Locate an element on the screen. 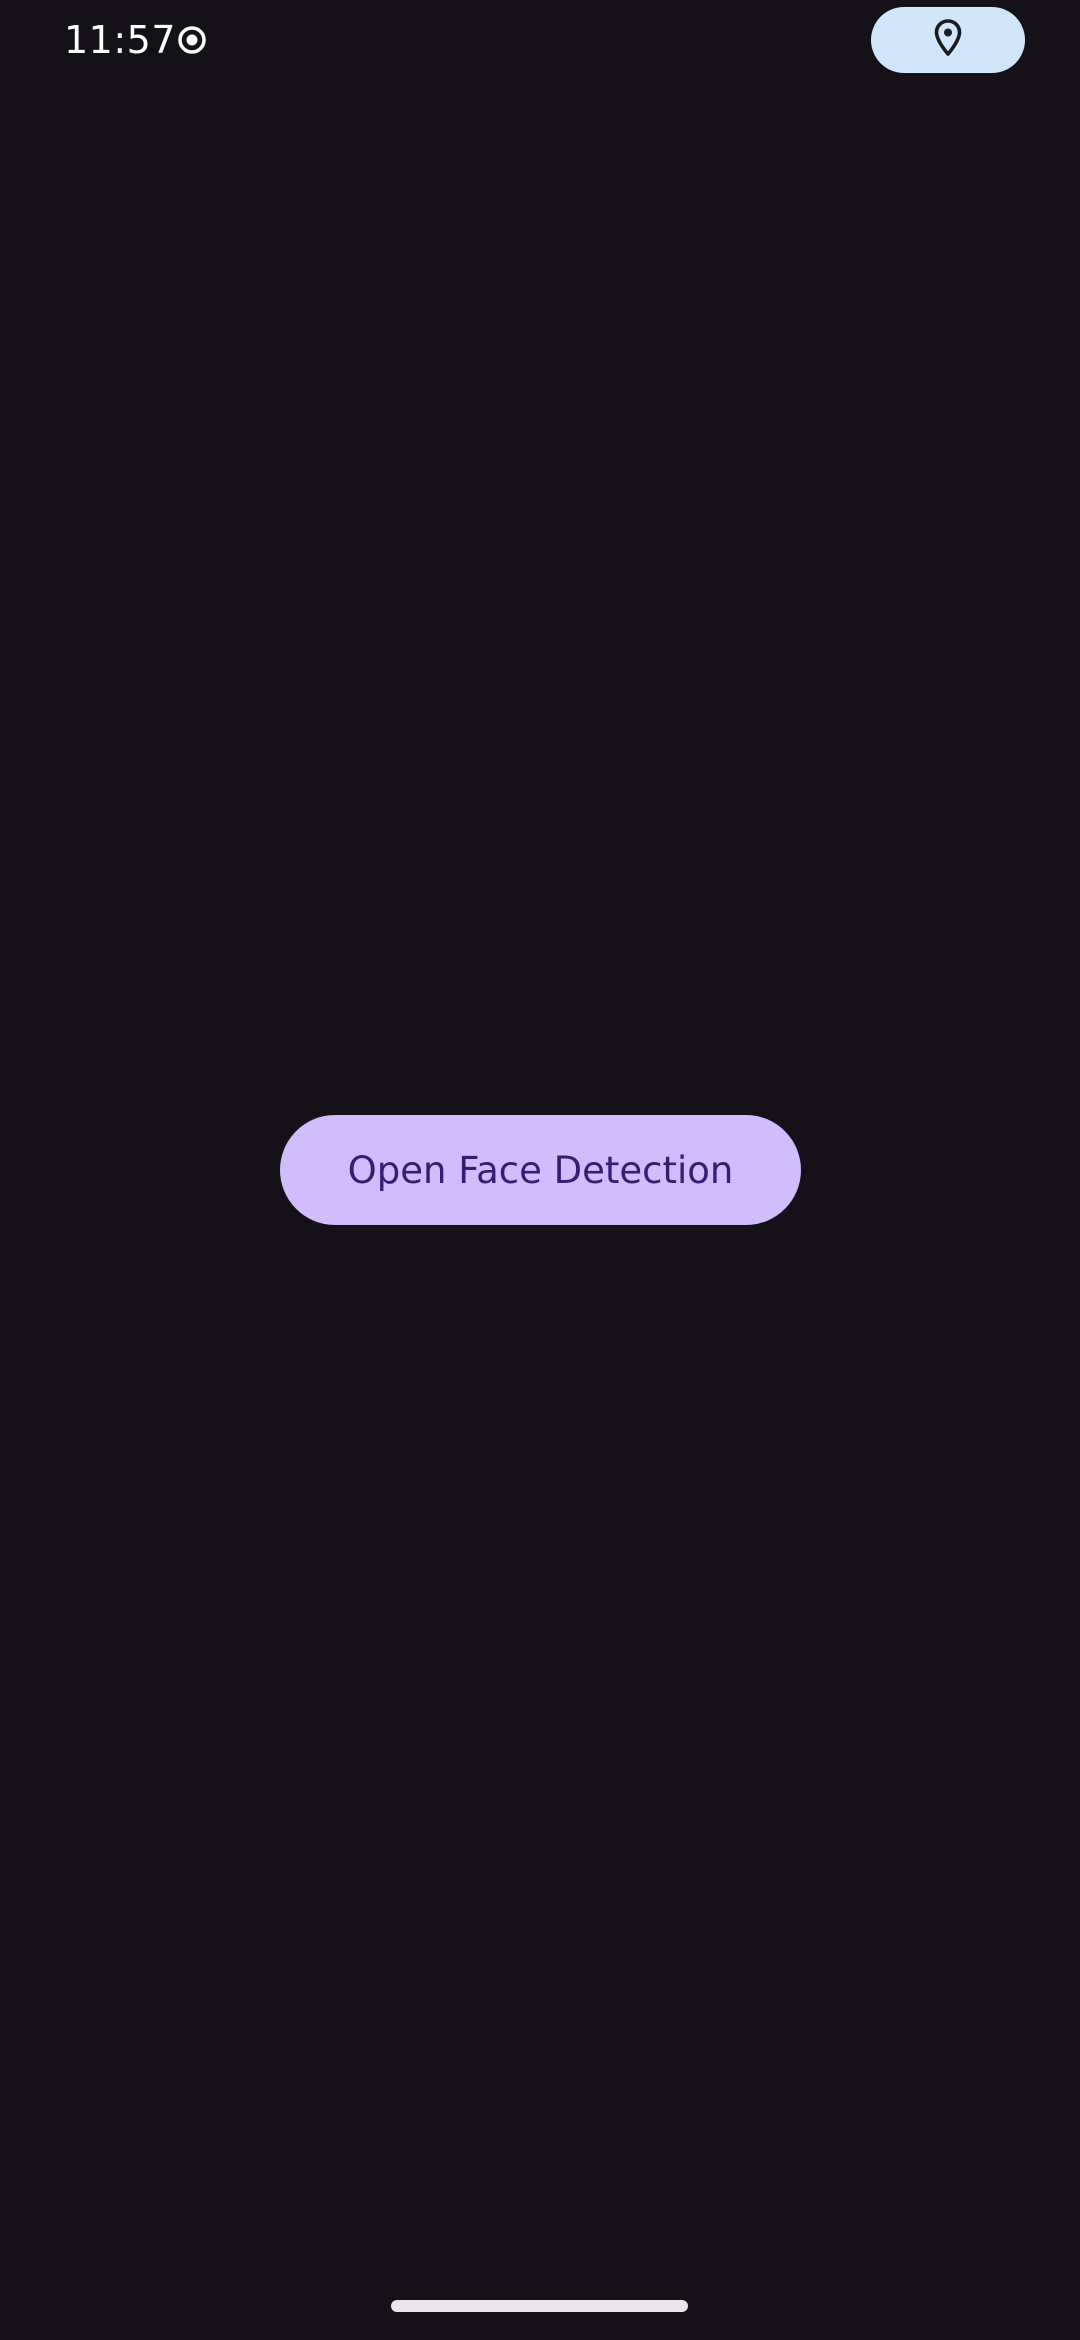  status-bar: 11:57 is located at coordinates (540, 40).